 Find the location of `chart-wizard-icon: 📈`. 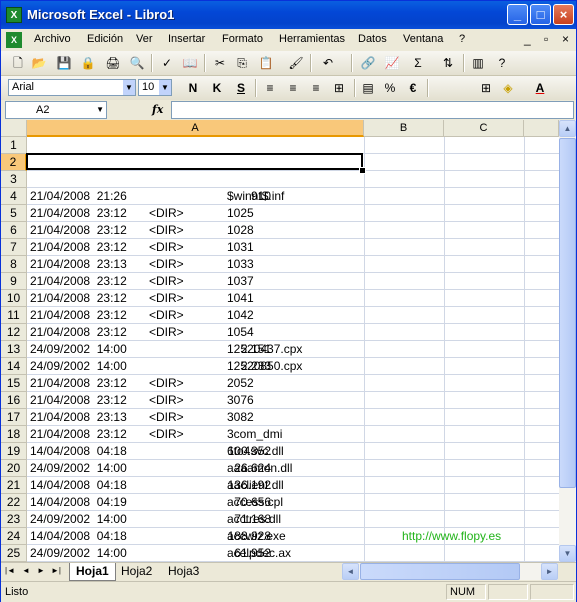

chart-wizard-icon: 📈 is located at coordinates (392, 63).